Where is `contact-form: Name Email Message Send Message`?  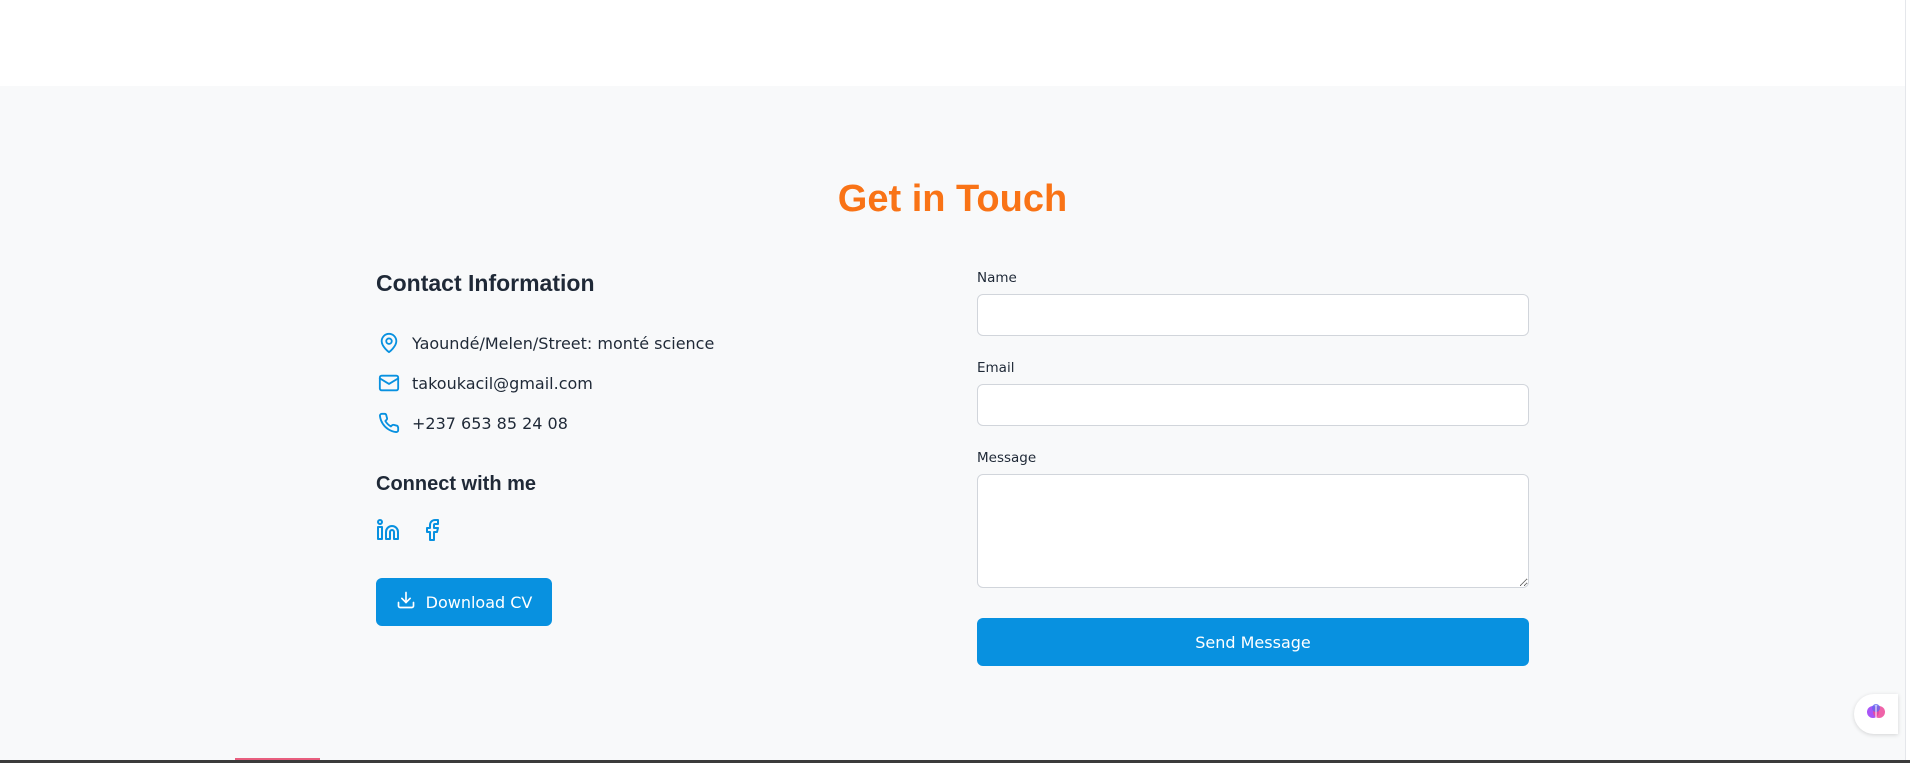
contact-form: Name Email Message Send Message is located at coordinates (1253, 468).